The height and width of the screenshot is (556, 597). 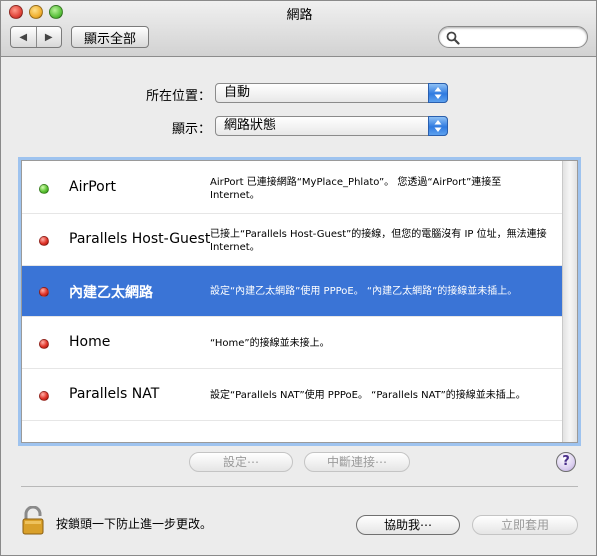 I want to click on service-name: Parallels NAT, so click(x=114, y=394).